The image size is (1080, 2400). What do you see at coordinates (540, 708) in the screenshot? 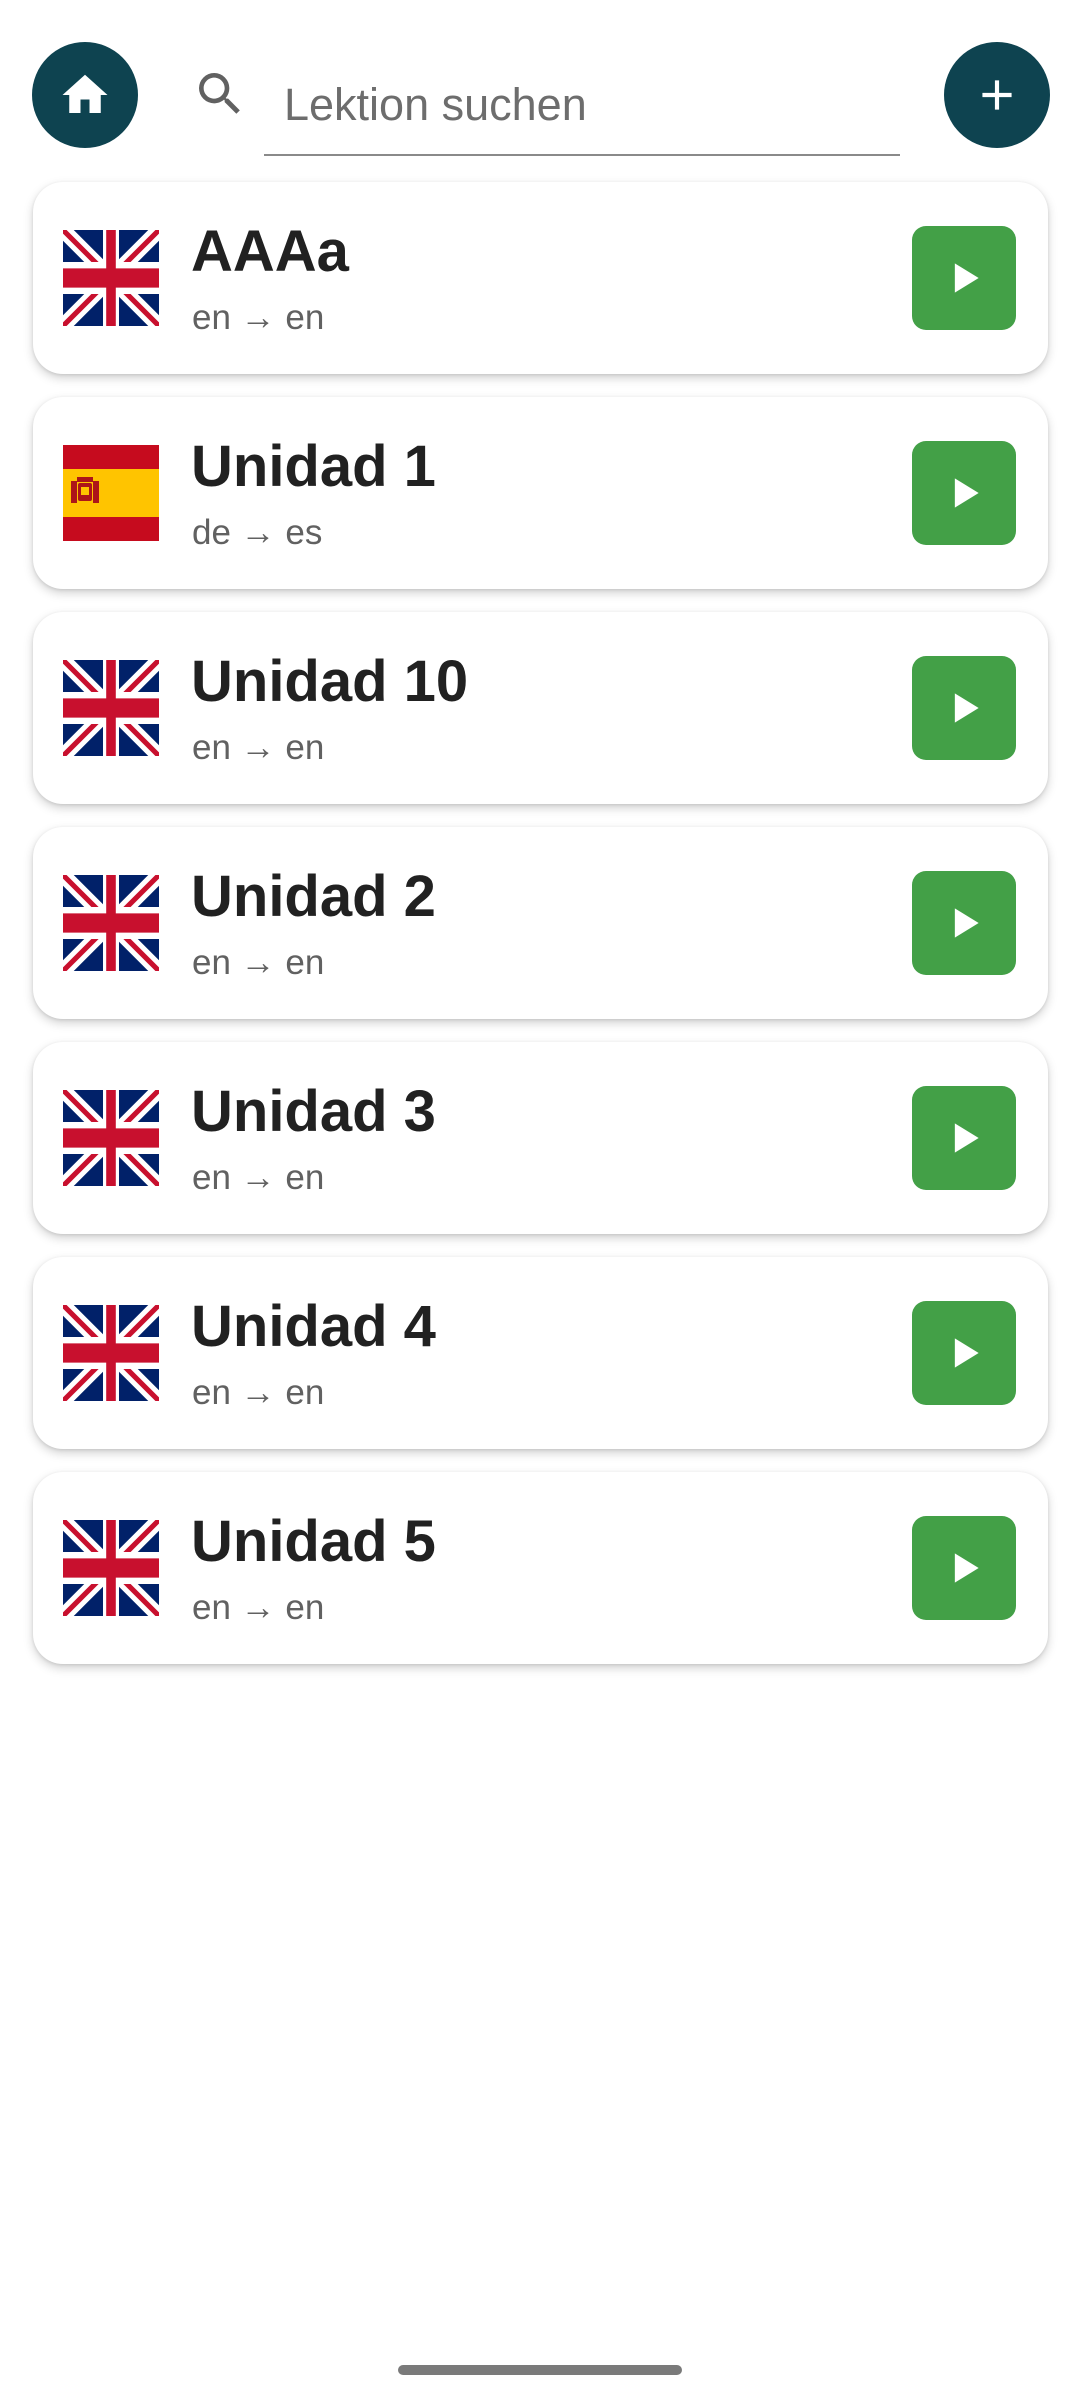
I see `lesson-card: Unidad 10 en → en` at bounding box center [540, 708].